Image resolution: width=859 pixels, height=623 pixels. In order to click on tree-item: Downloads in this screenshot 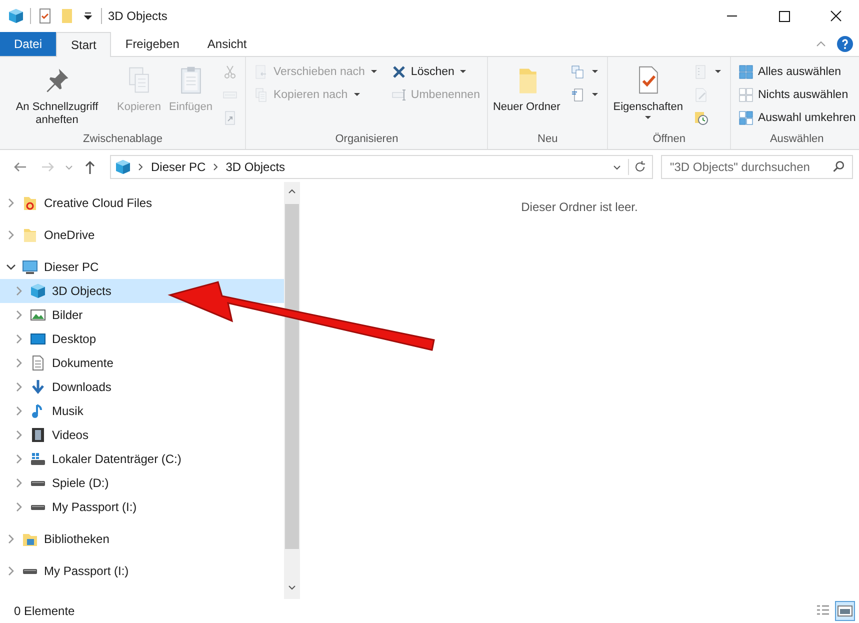, I will do `click(142, 387)`.